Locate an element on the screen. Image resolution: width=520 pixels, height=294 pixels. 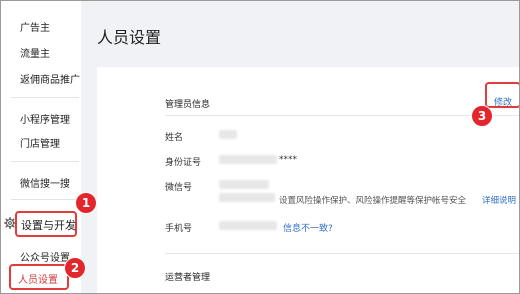
id-number-label: 身份证号 is located at coordinates (183, 163).